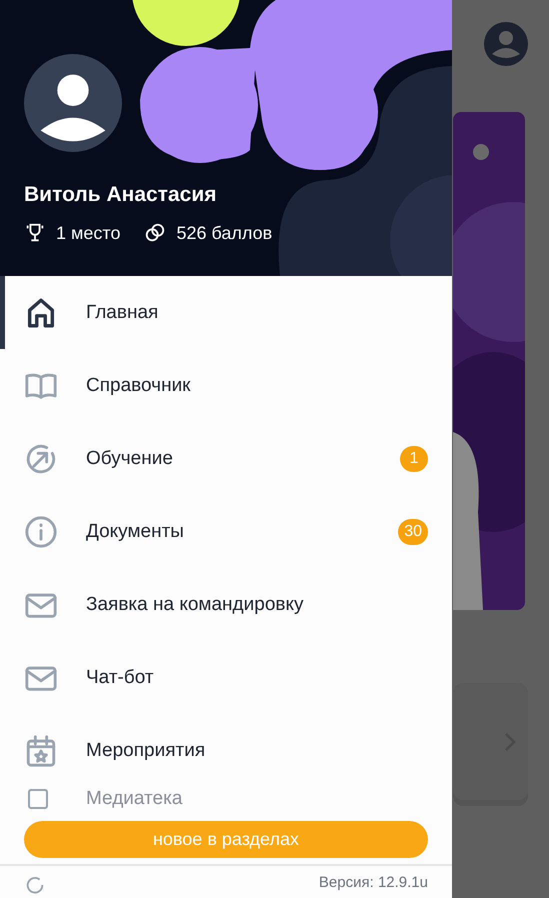  What do you see at coordinates (414, 459) in the screenshot?
I see `count-badge: 1` at bounding box center [414, 459].